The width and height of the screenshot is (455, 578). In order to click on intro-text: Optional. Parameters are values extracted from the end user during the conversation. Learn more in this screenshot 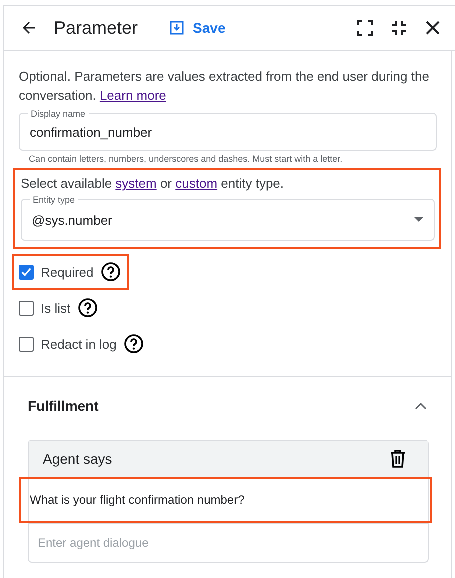, I will do `click(224, 86)`.